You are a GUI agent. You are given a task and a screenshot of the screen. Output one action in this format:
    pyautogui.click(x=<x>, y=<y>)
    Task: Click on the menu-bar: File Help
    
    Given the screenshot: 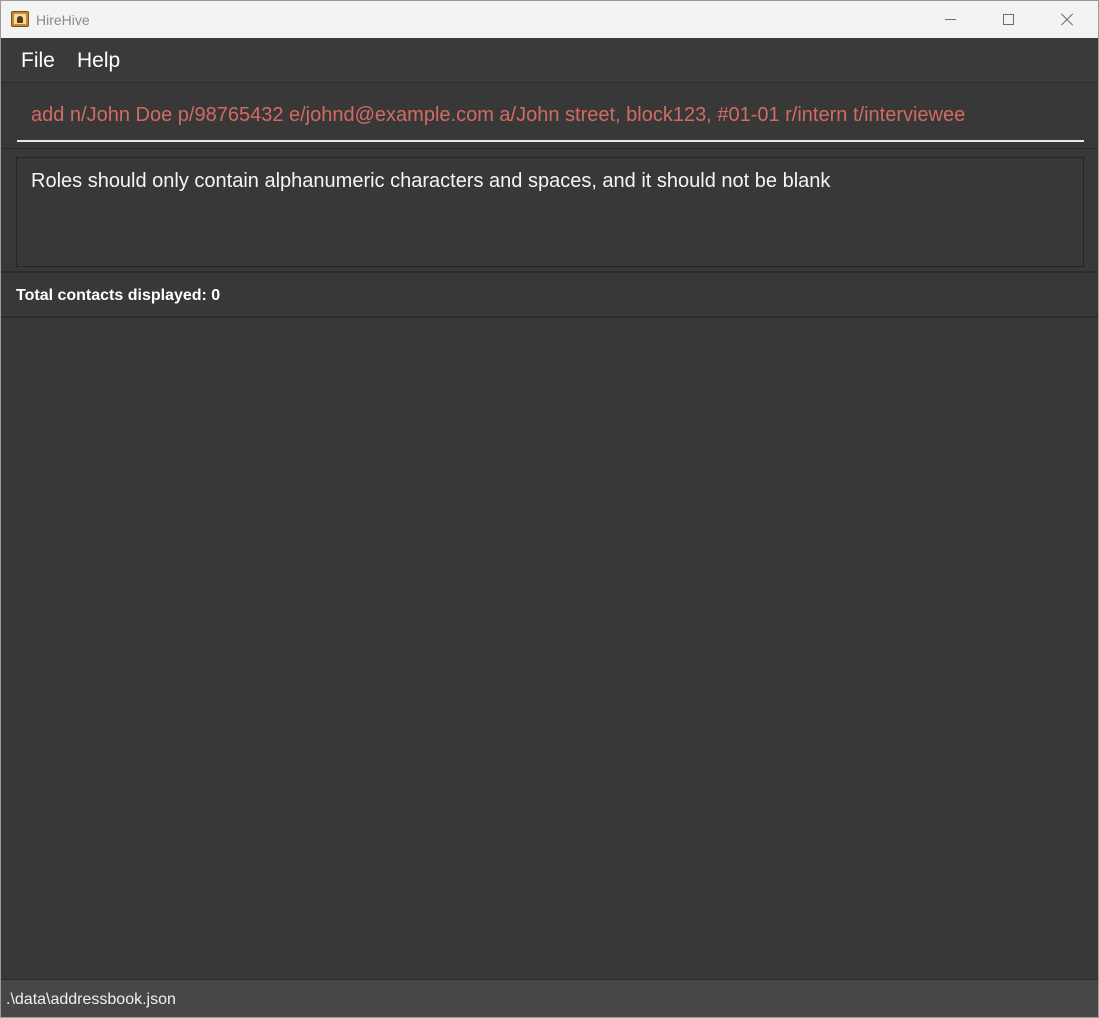 What is the action you would take?
    pyautogui.click(x=549, y=60)
    